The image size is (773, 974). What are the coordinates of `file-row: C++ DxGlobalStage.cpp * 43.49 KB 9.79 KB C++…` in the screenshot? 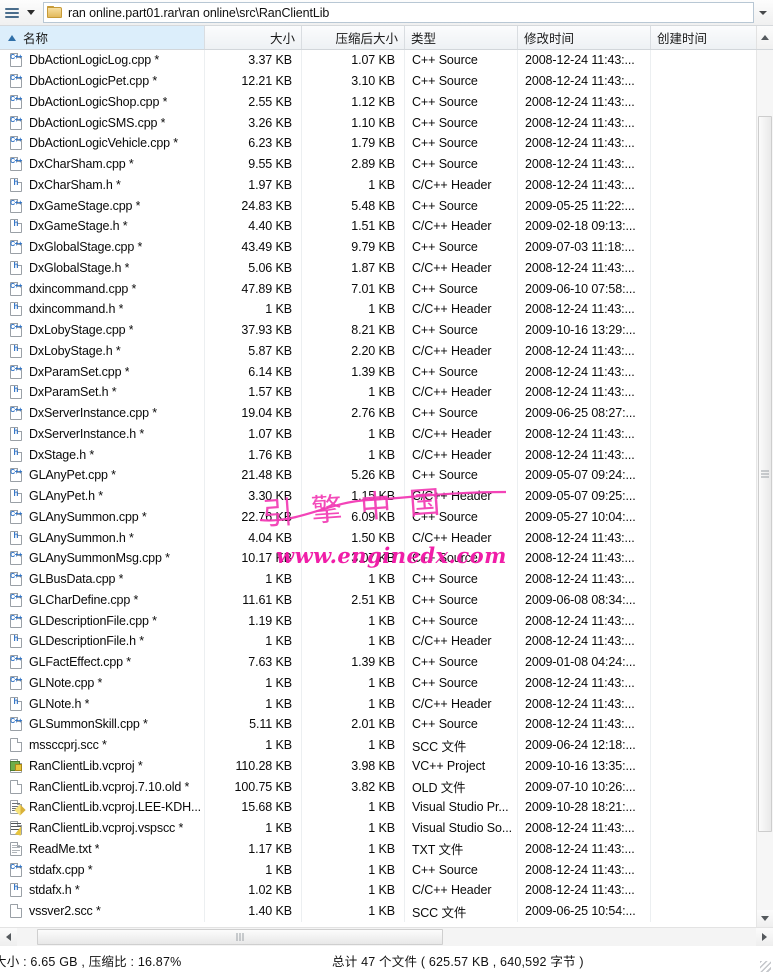 It's located at (378, 247).